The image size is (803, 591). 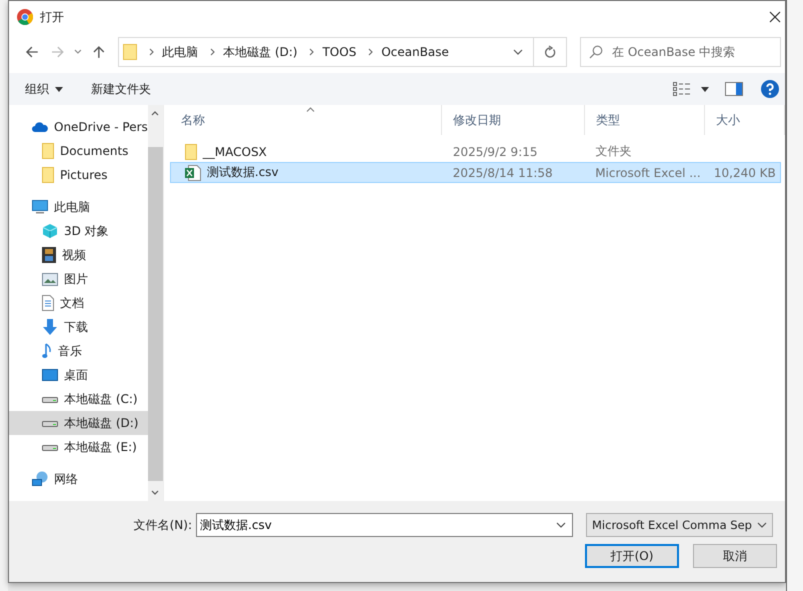 I want to click on download-arrow-icon, so click(x=50, y=327).